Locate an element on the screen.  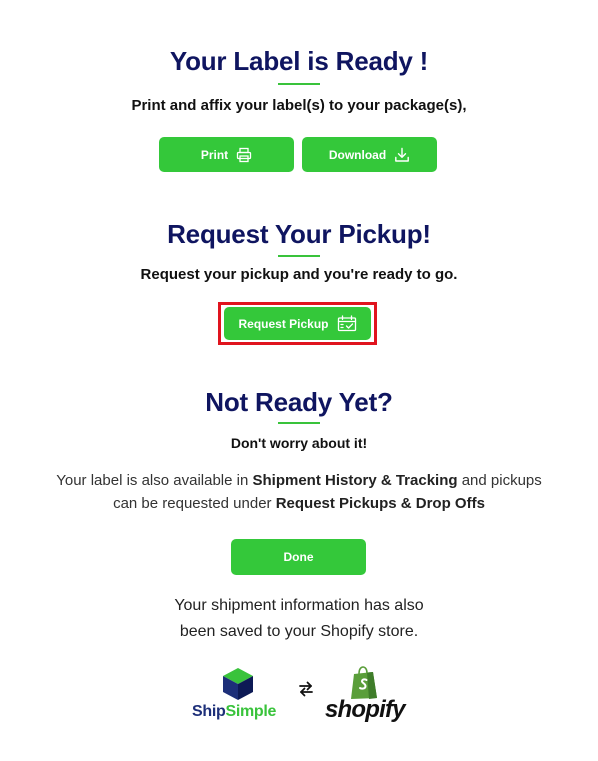
shopify-wordmark: shopify is located at coordinates (365, 709).